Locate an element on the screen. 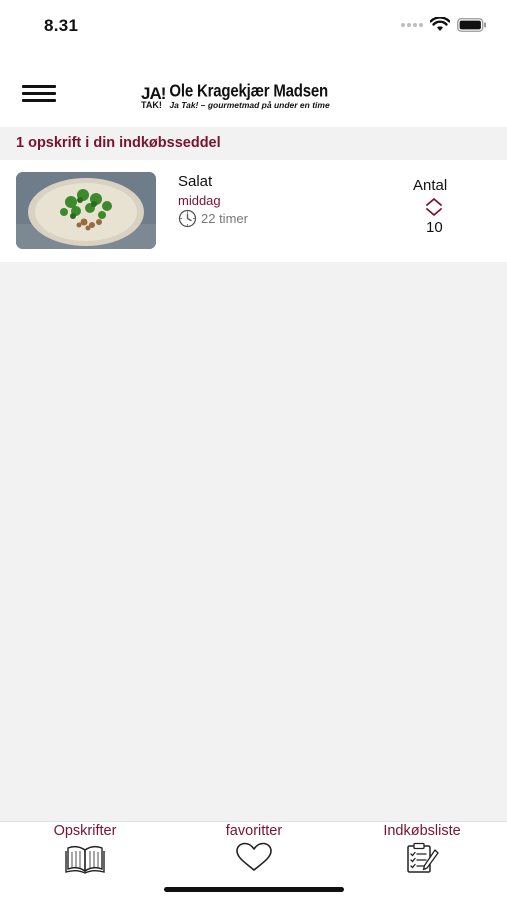 Image resolution: width=507 pixels, height=900 pixels. home-indicator is located at coordinates (254, 889).